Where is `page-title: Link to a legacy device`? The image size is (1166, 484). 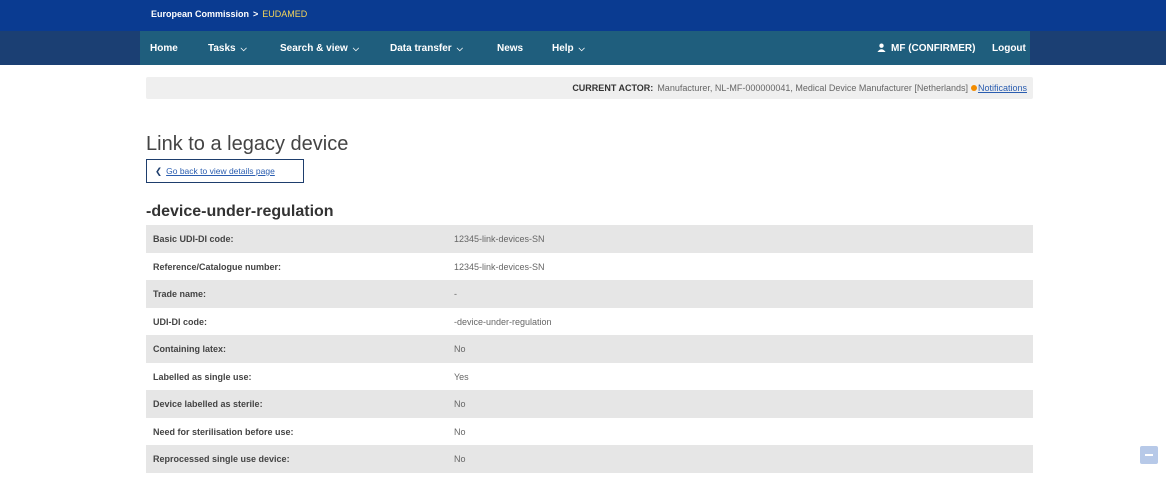
page-title: Link to a legacy device is located at coordinates (247, 144).